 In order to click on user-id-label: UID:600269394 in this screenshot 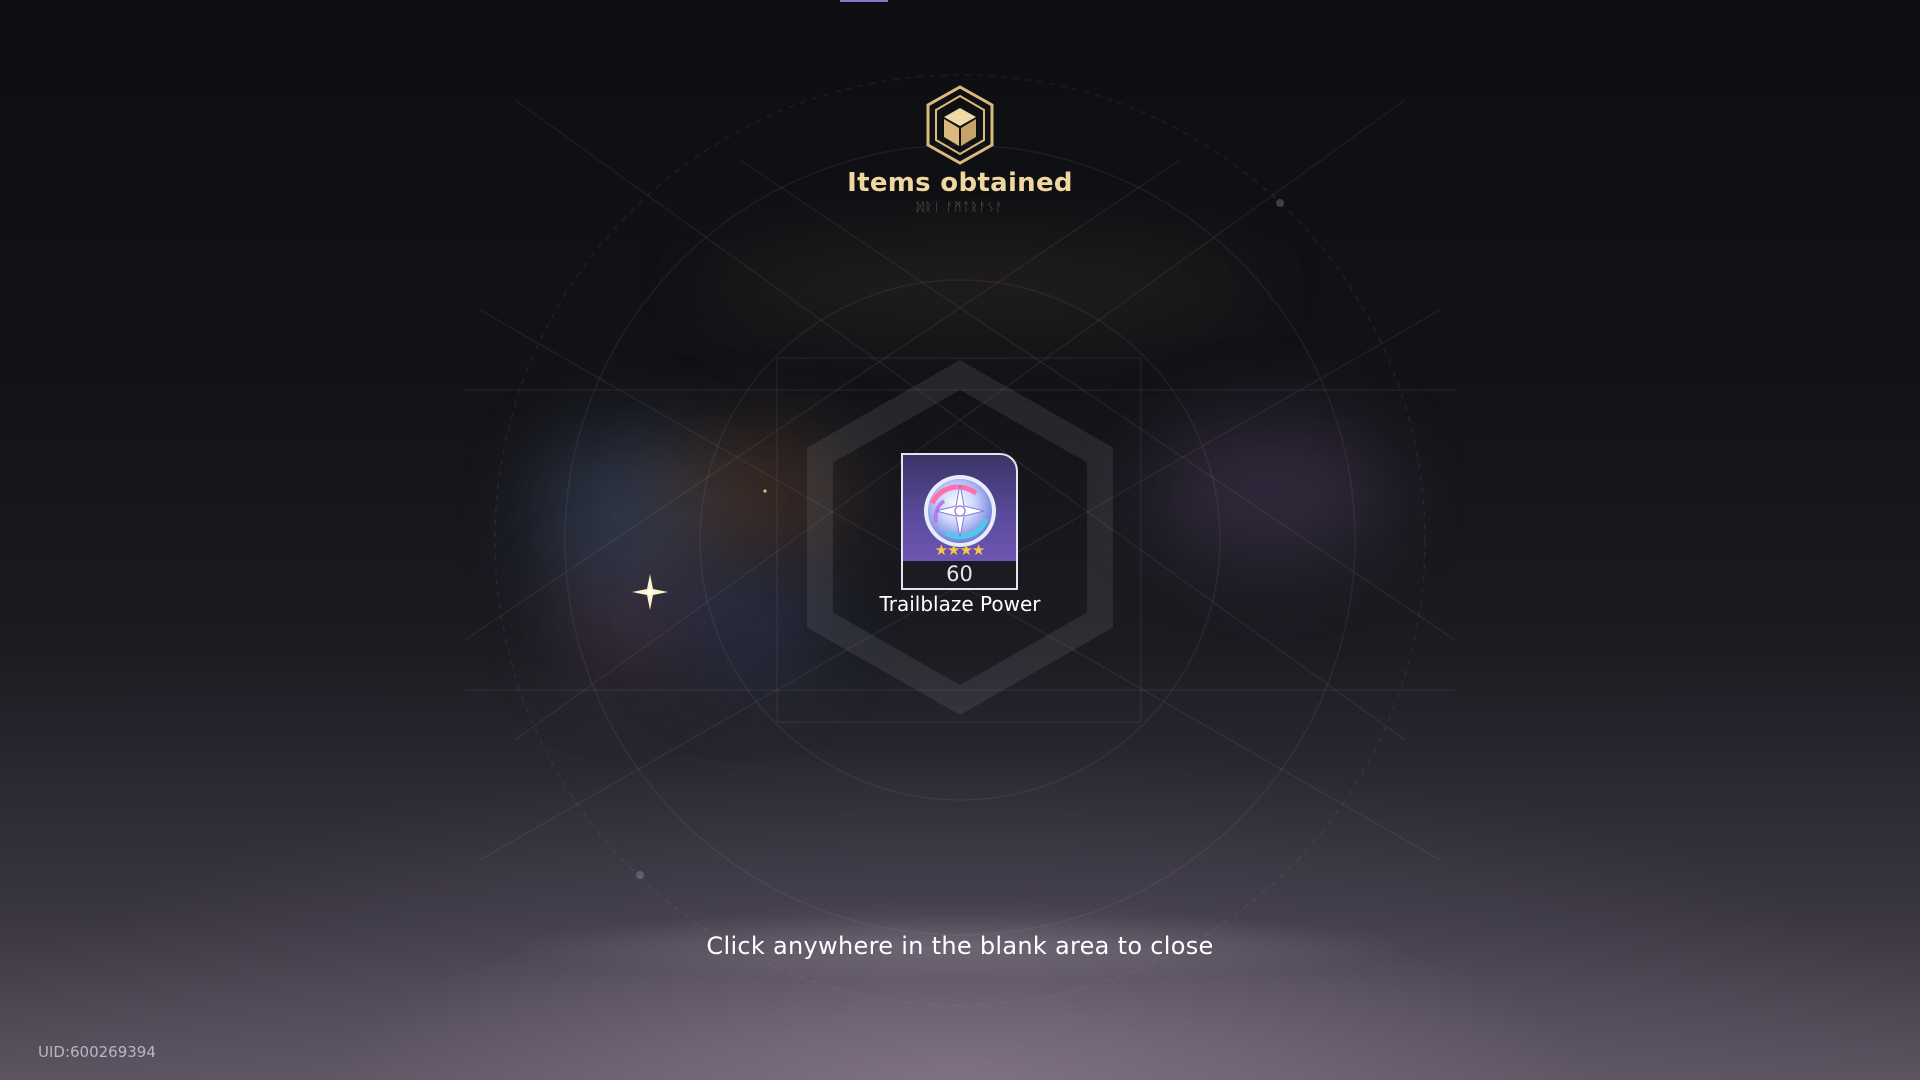, I will do `click(97, 1052)`.